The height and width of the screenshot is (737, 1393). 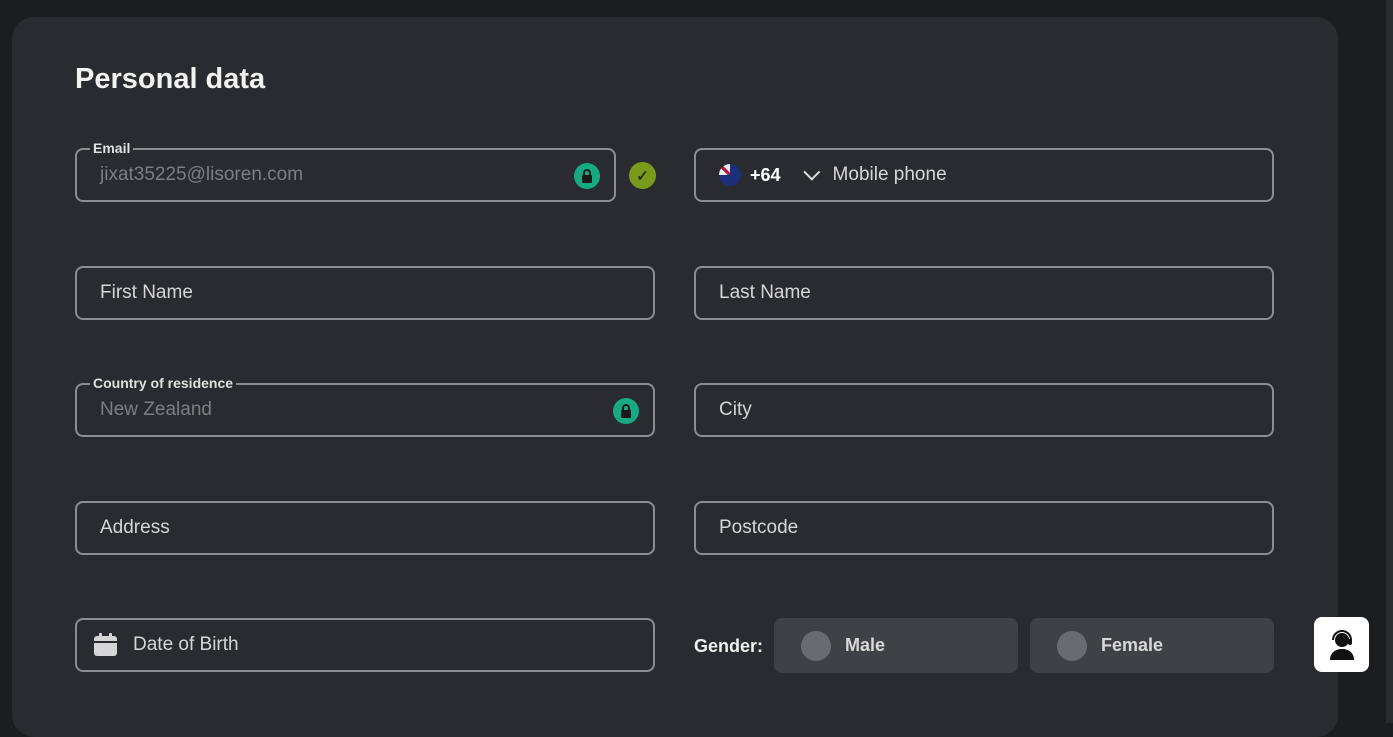 I want to click on country-code: +64, so click(x=765, y=175).